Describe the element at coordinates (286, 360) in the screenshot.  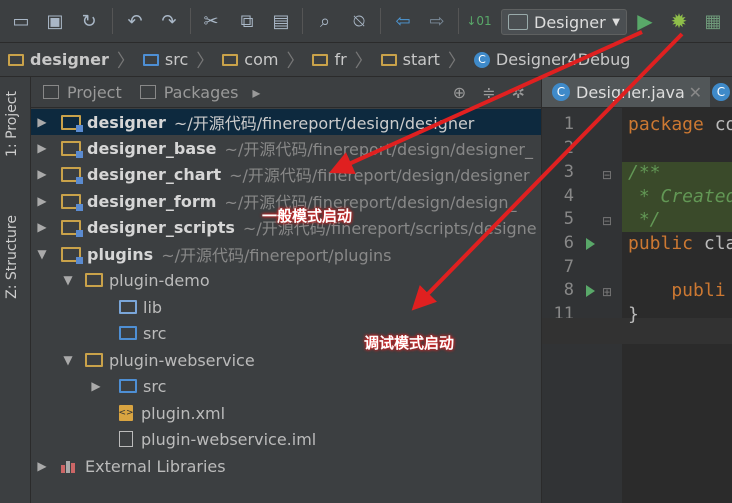
I see `tree-item-plugin-webservice: ▼ plugin-webservice` at that location.